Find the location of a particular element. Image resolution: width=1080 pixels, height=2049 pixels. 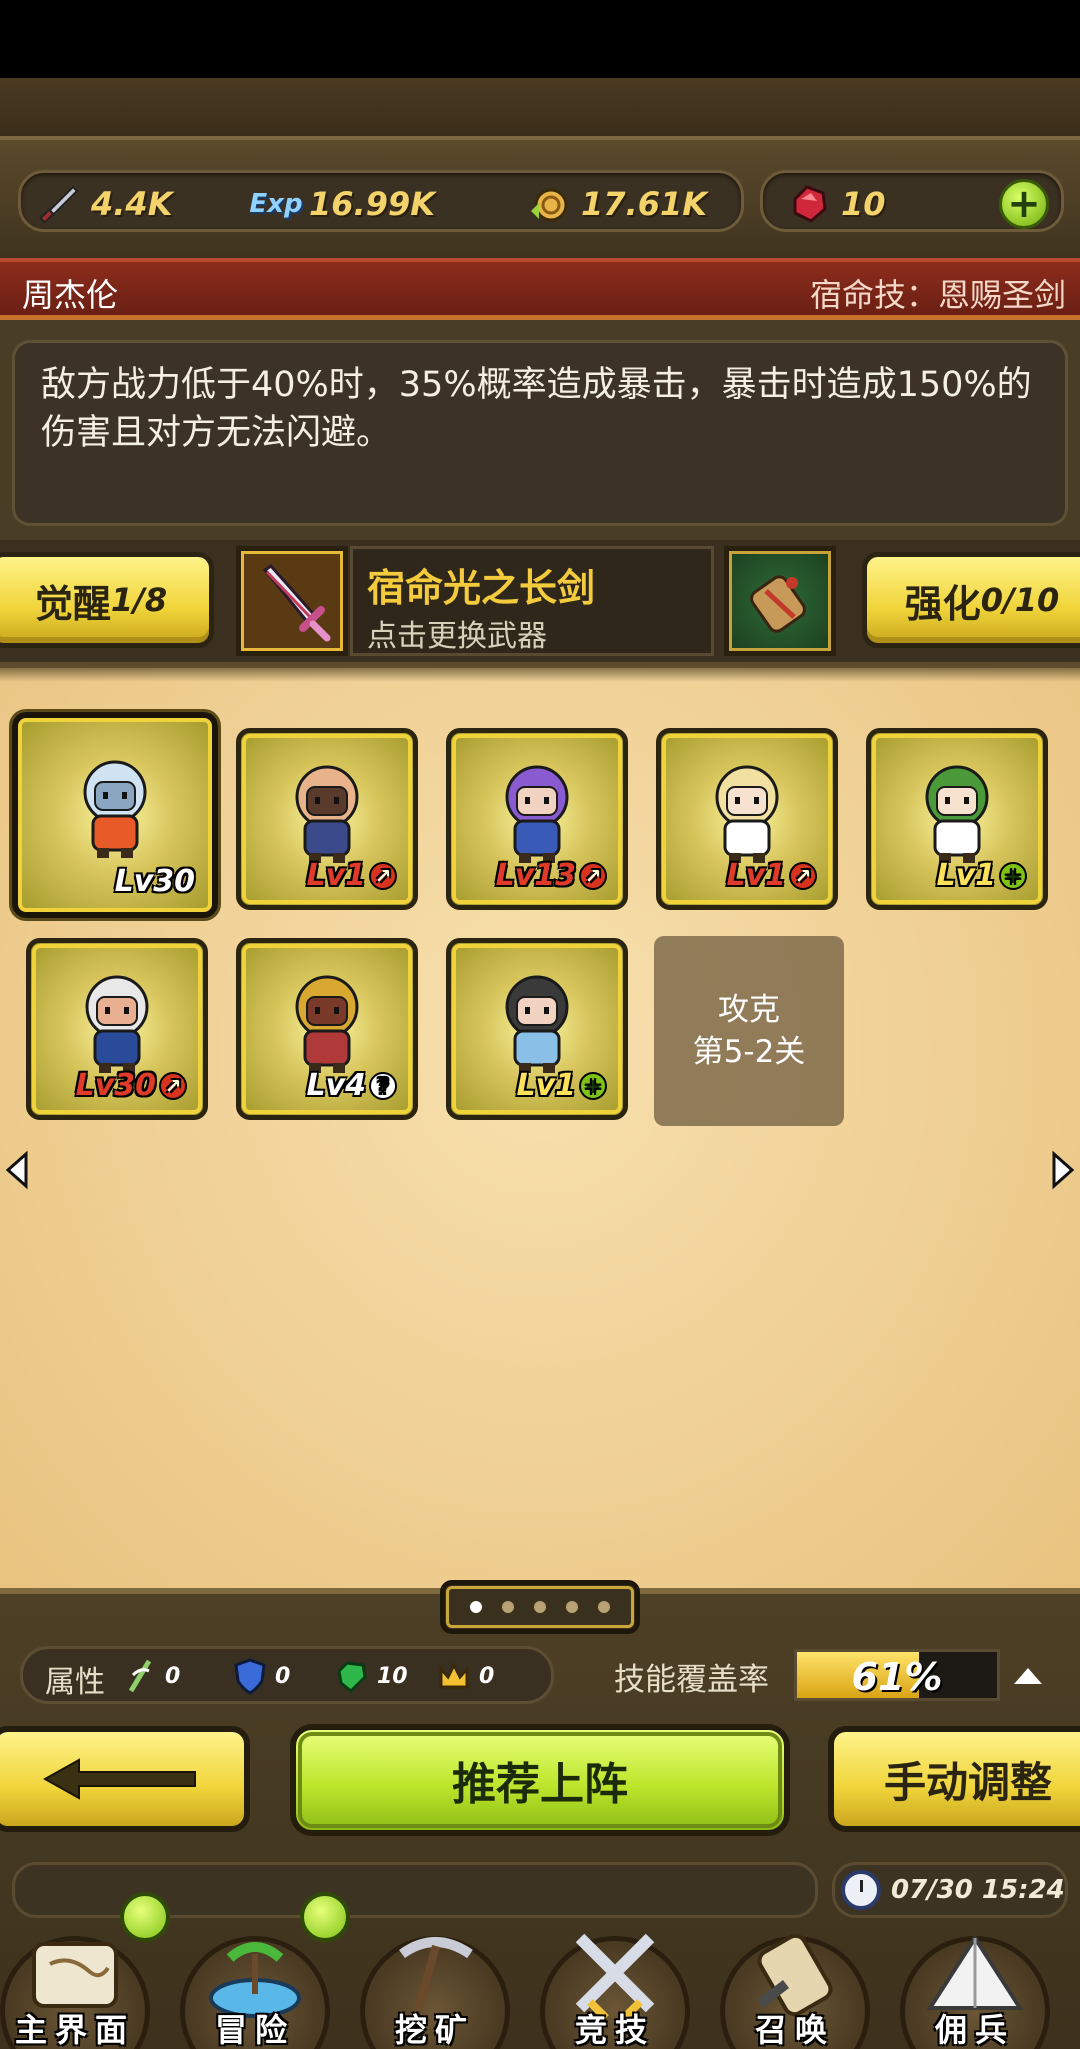

resource-pill: 4.4K Exp 16.99K 17.61K is located at coordinates (381, 201).